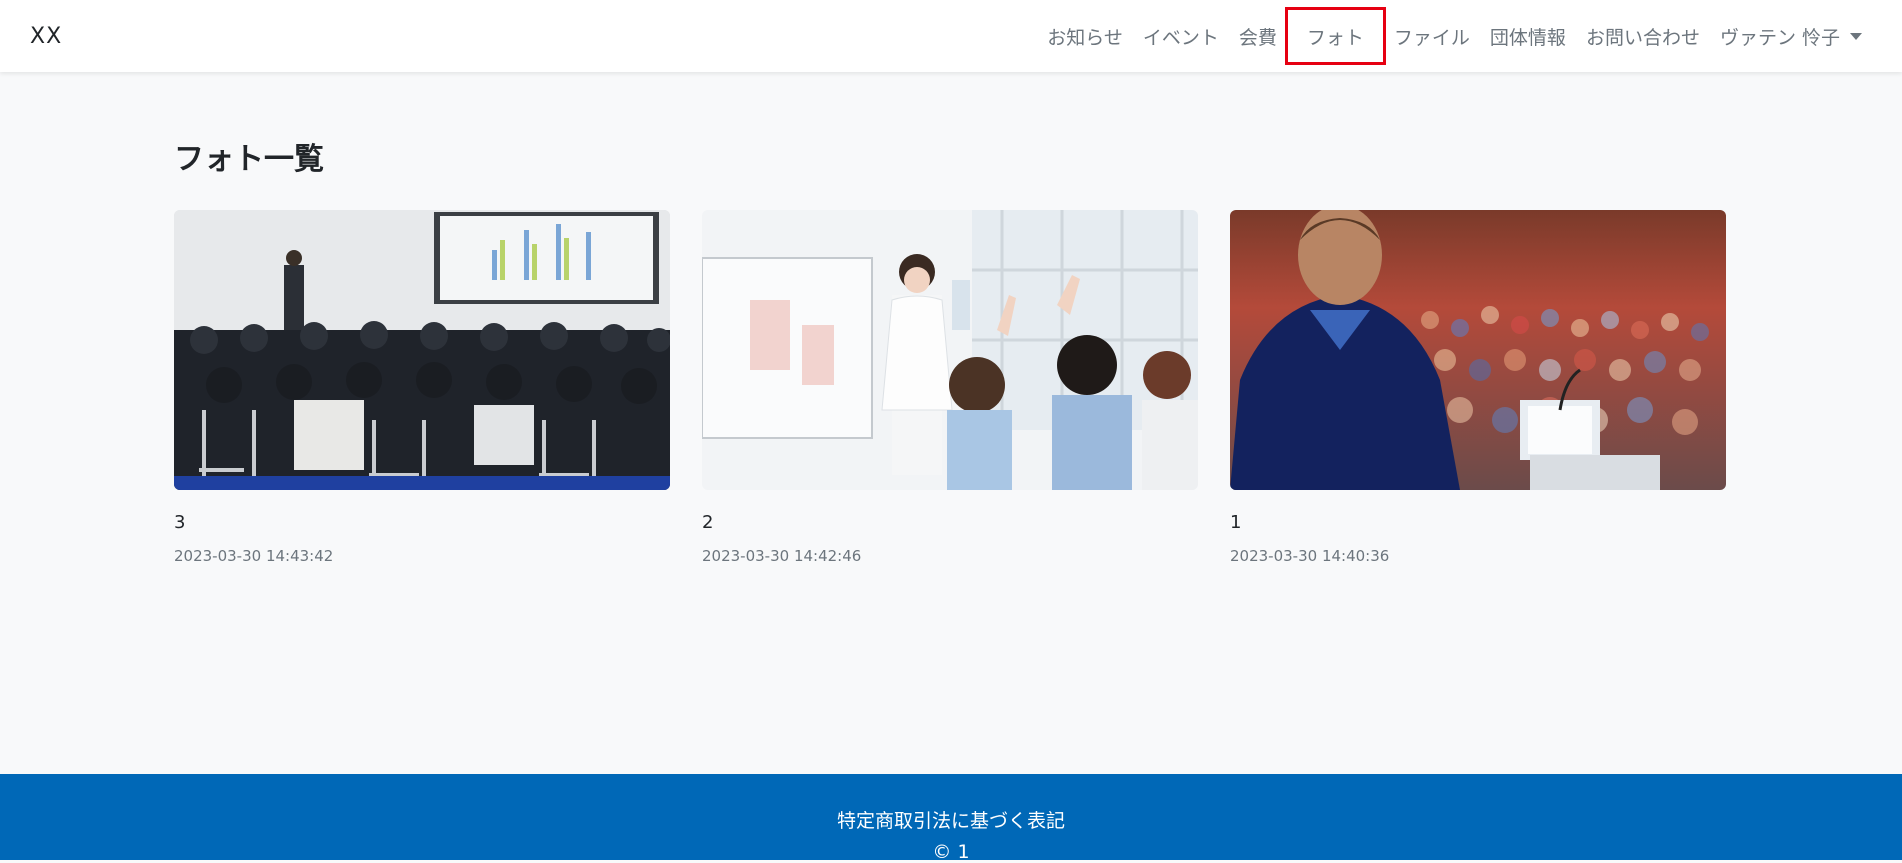 This screenshot has width=1902, height=863. What do you see at coordinates (1856, 36) in the screenshot?
I see `chevron-down-icon` at bounding box center [1856, 36].